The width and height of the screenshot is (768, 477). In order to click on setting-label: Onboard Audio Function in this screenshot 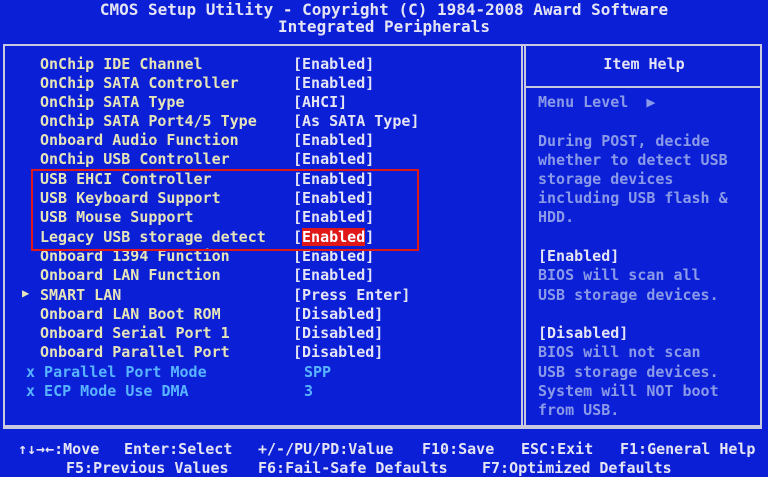, I will do `click(139, 140)`.